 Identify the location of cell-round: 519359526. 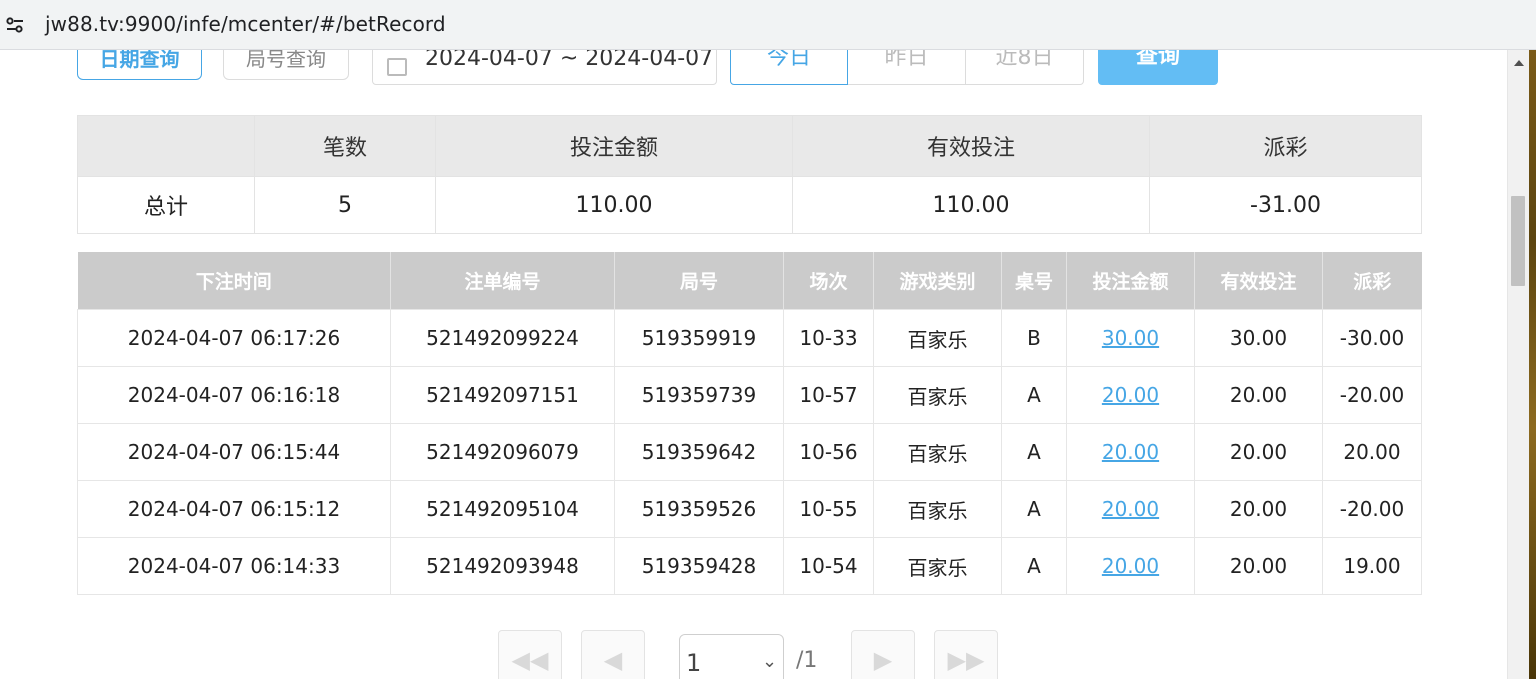
(699, 509).